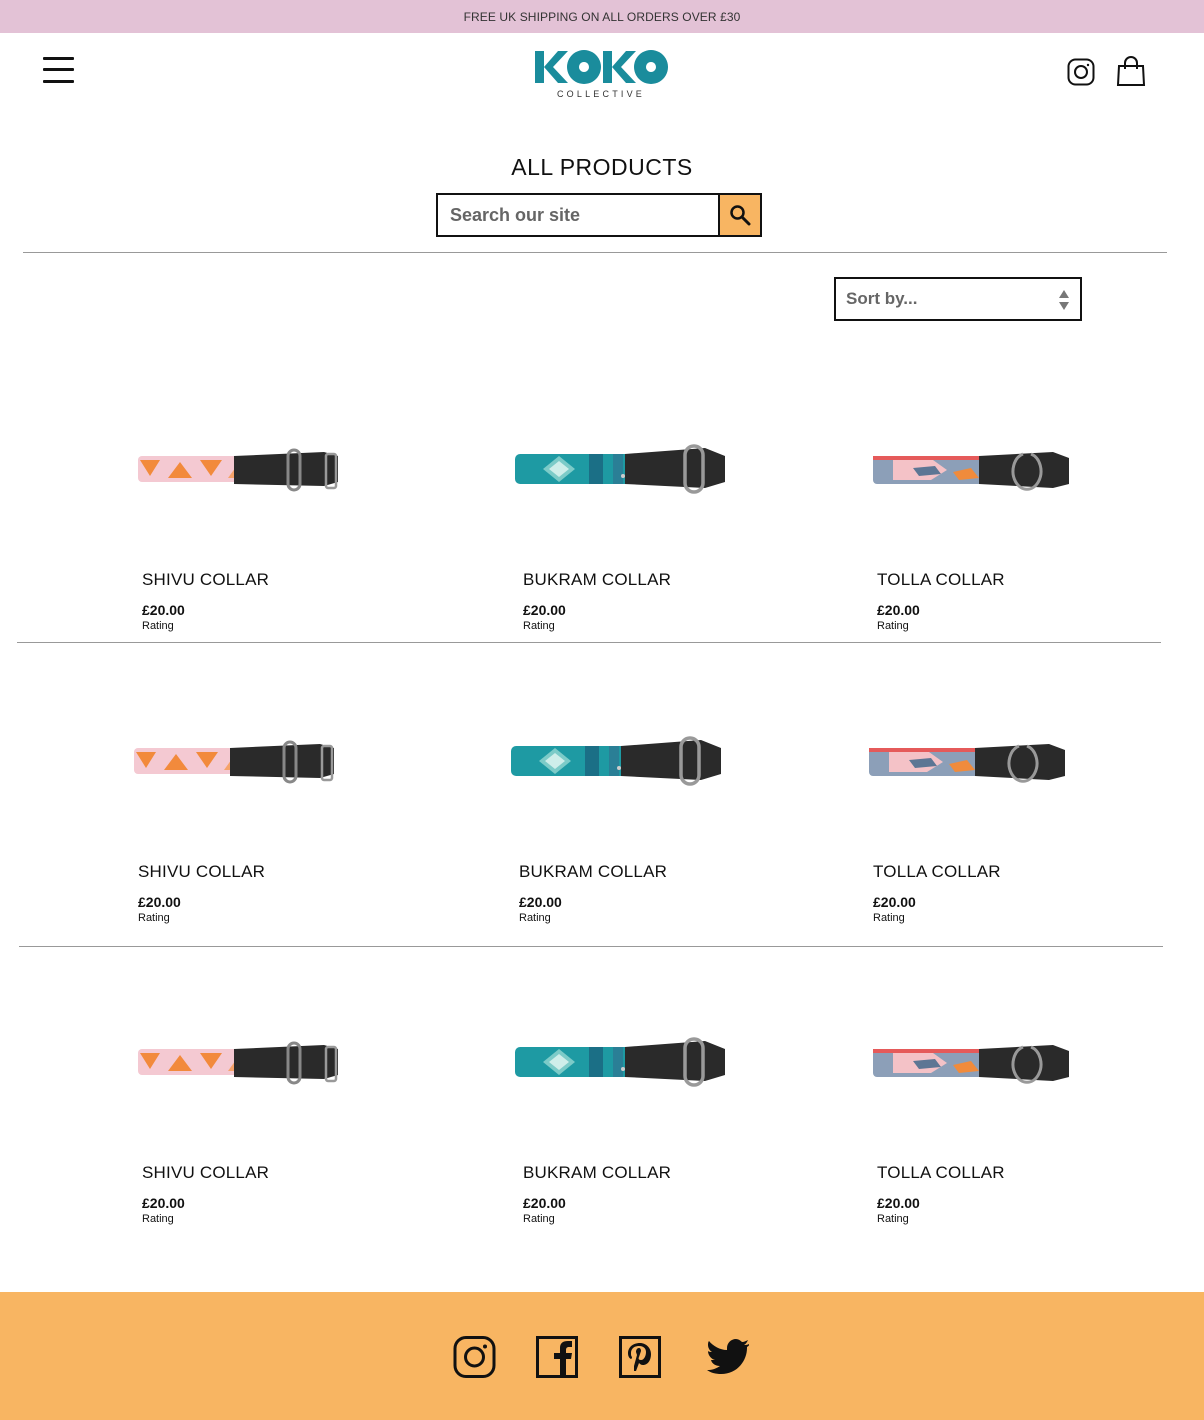  I want to click on shopping-bag-icon, so click(1131, 71).